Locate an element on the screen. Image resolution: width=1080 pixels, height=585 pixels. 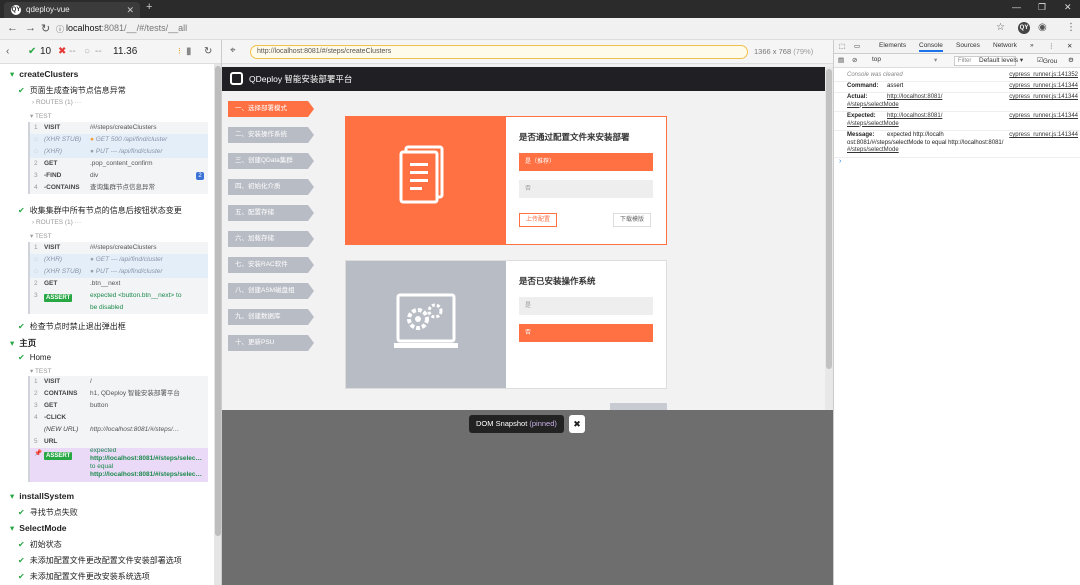
tab-elements: Elements is located at coordinates (892, 45).